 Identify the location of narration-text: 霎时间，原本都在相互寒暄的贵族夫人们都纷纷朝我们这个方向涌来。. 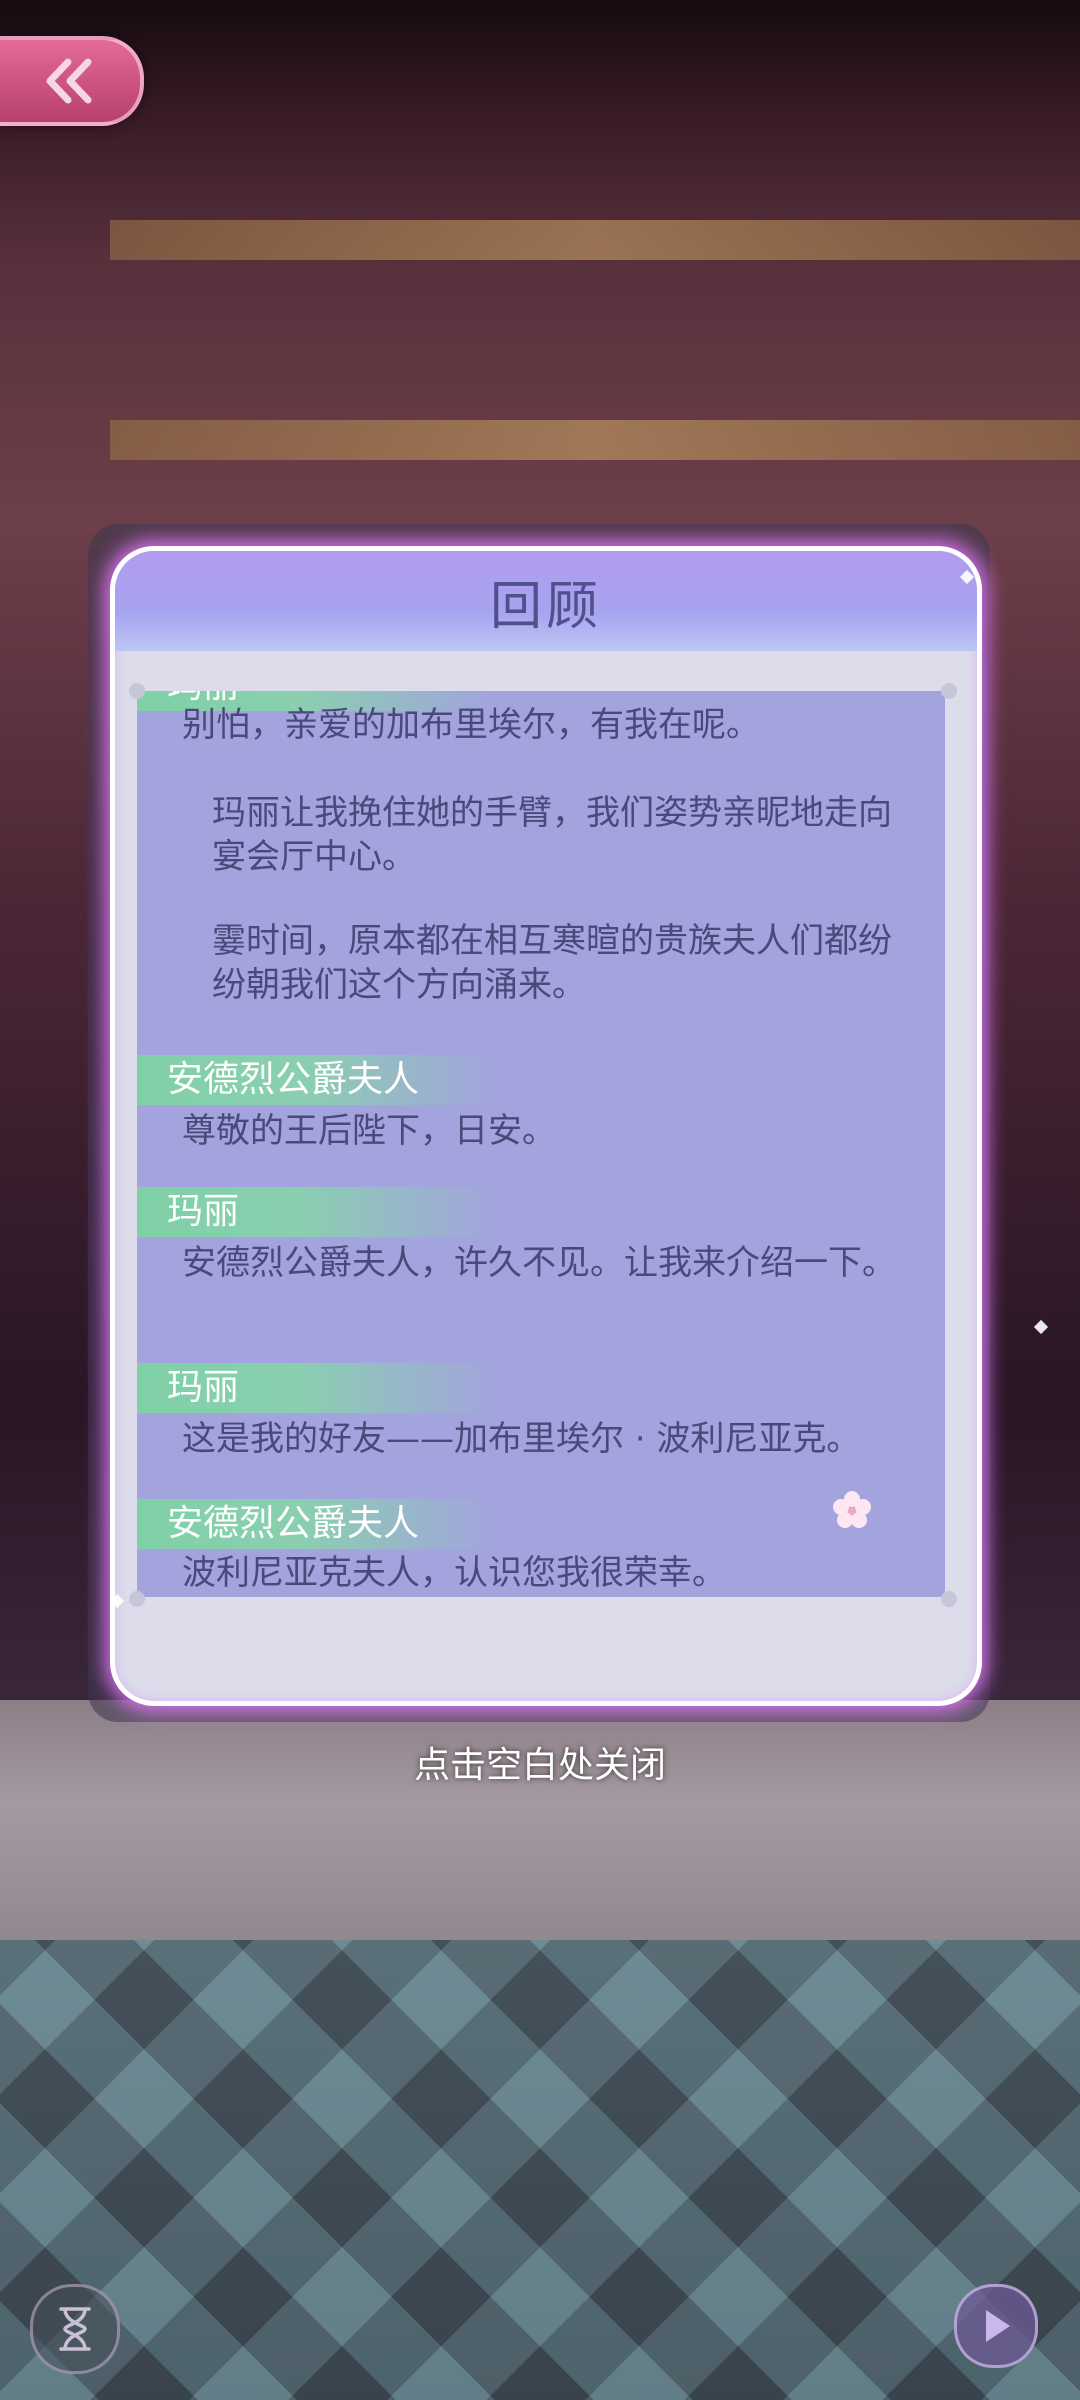
(552, 963).